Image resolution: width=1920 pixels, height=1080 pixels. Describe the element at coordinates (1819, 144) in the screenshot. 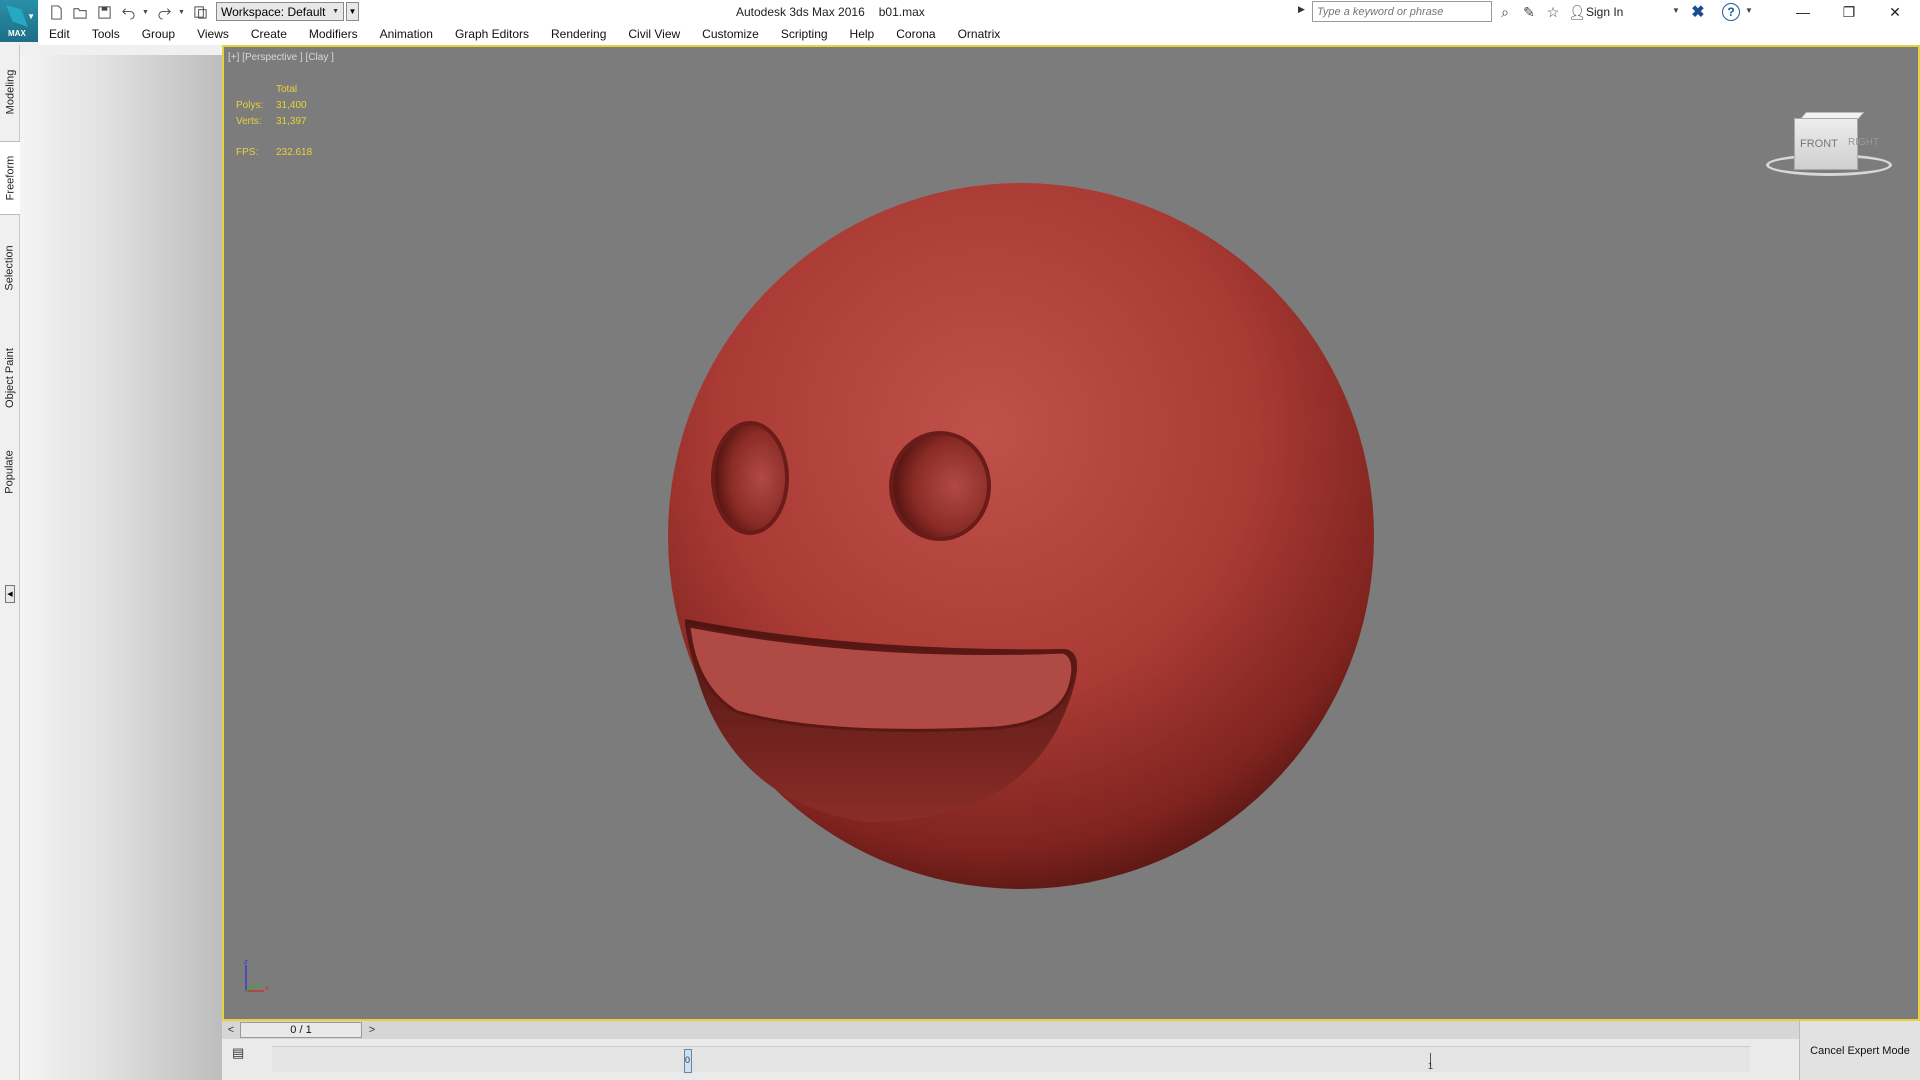

I see `viewcube-front-label: FRONT` at that location.